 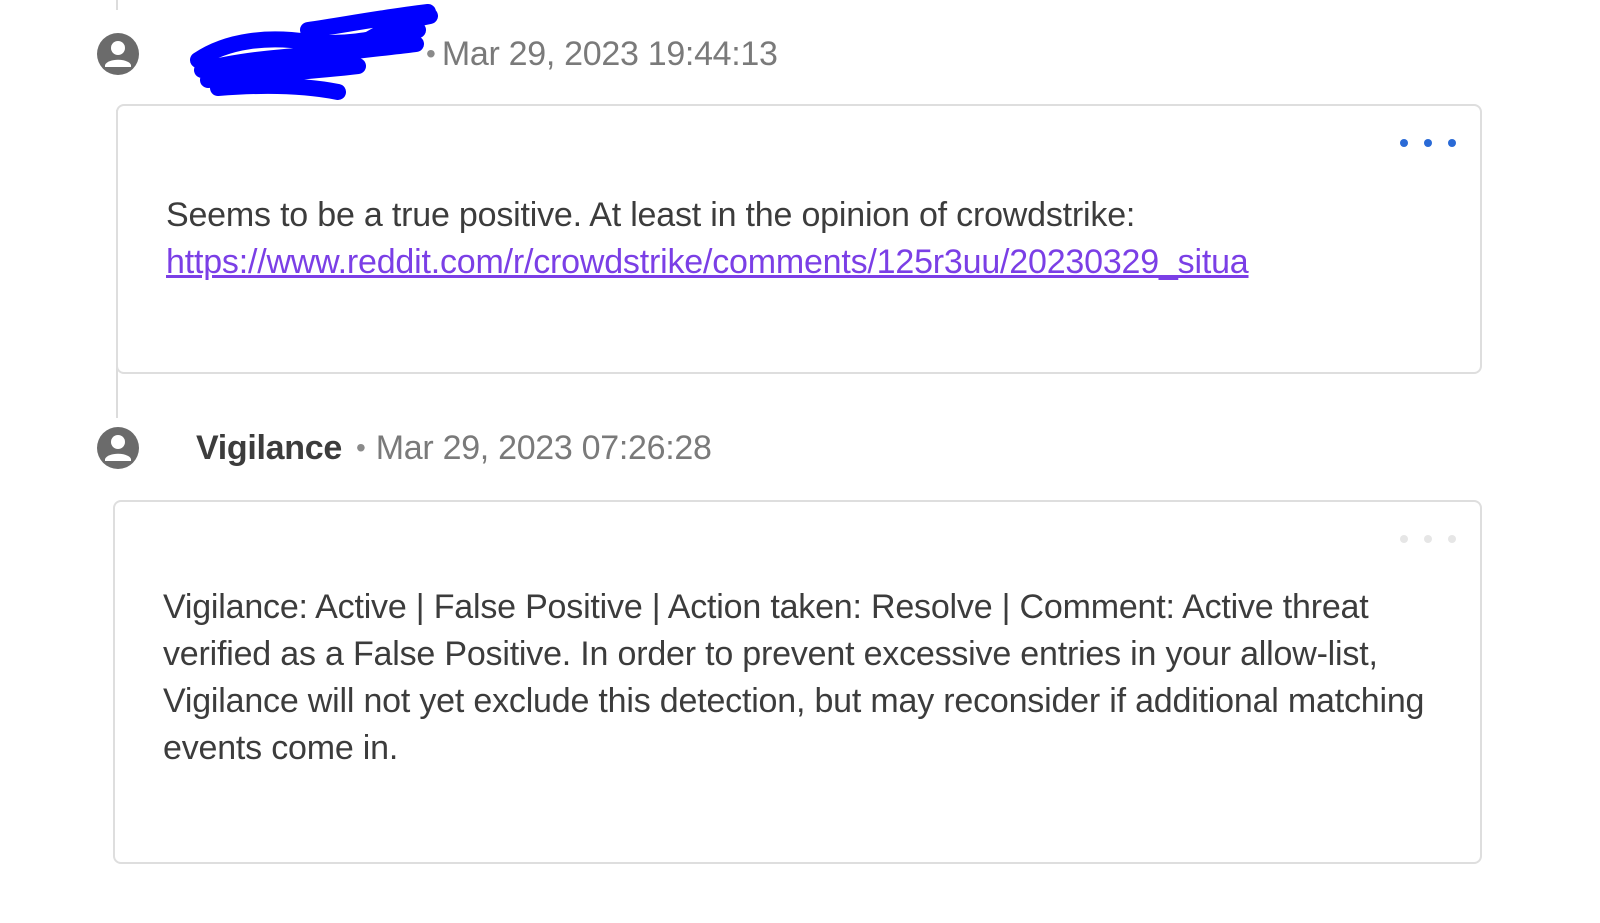 I want to click on author-name-redacted, so click(x=314, y=52).